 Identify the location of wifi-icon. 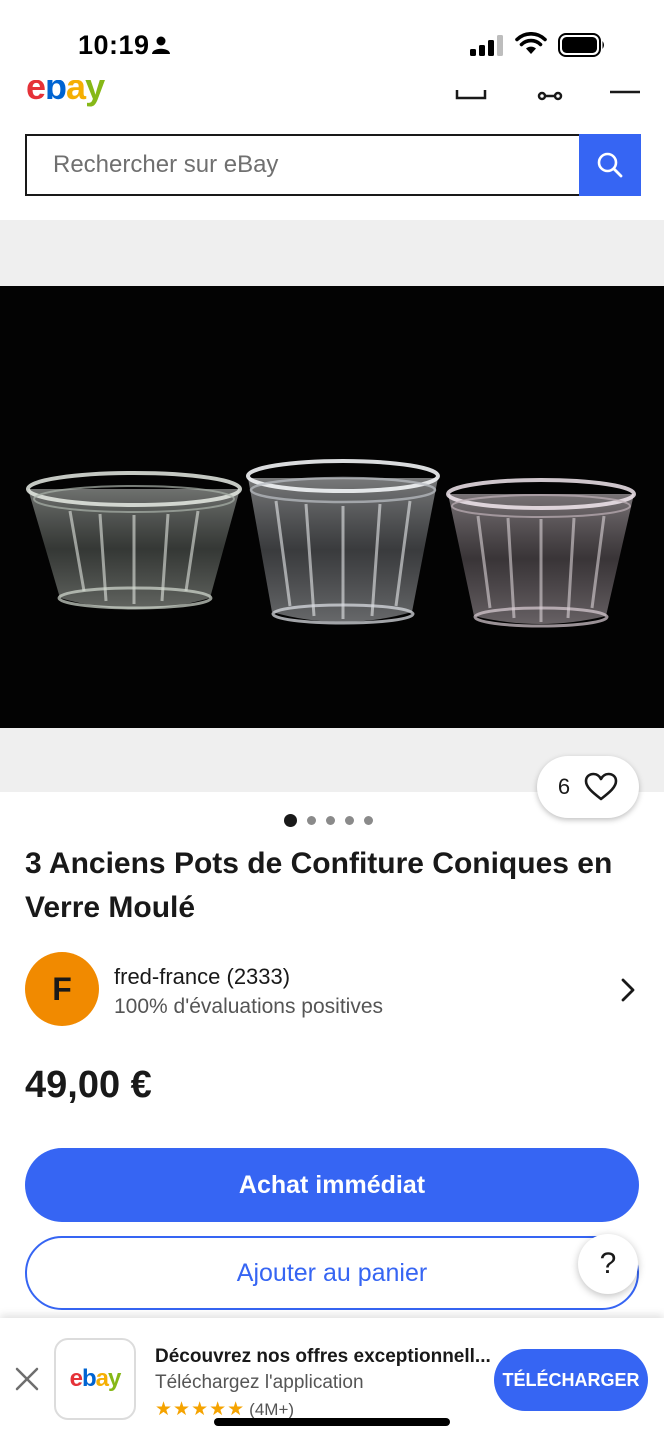
(531, 43).